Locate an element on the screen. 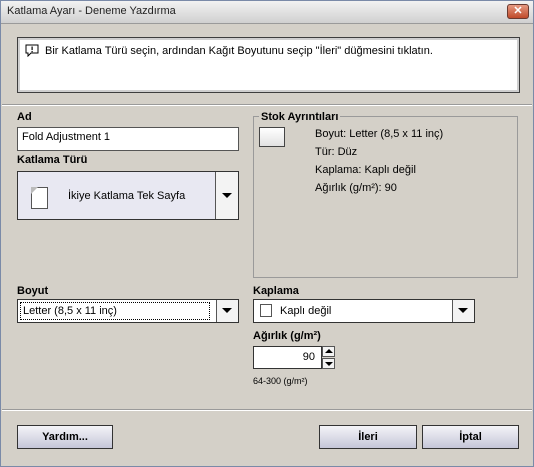 The image size is (534, 467). fold-type-dropdown: İkiye Katlama Tek Sayfa is located at coordinates (128, 195).